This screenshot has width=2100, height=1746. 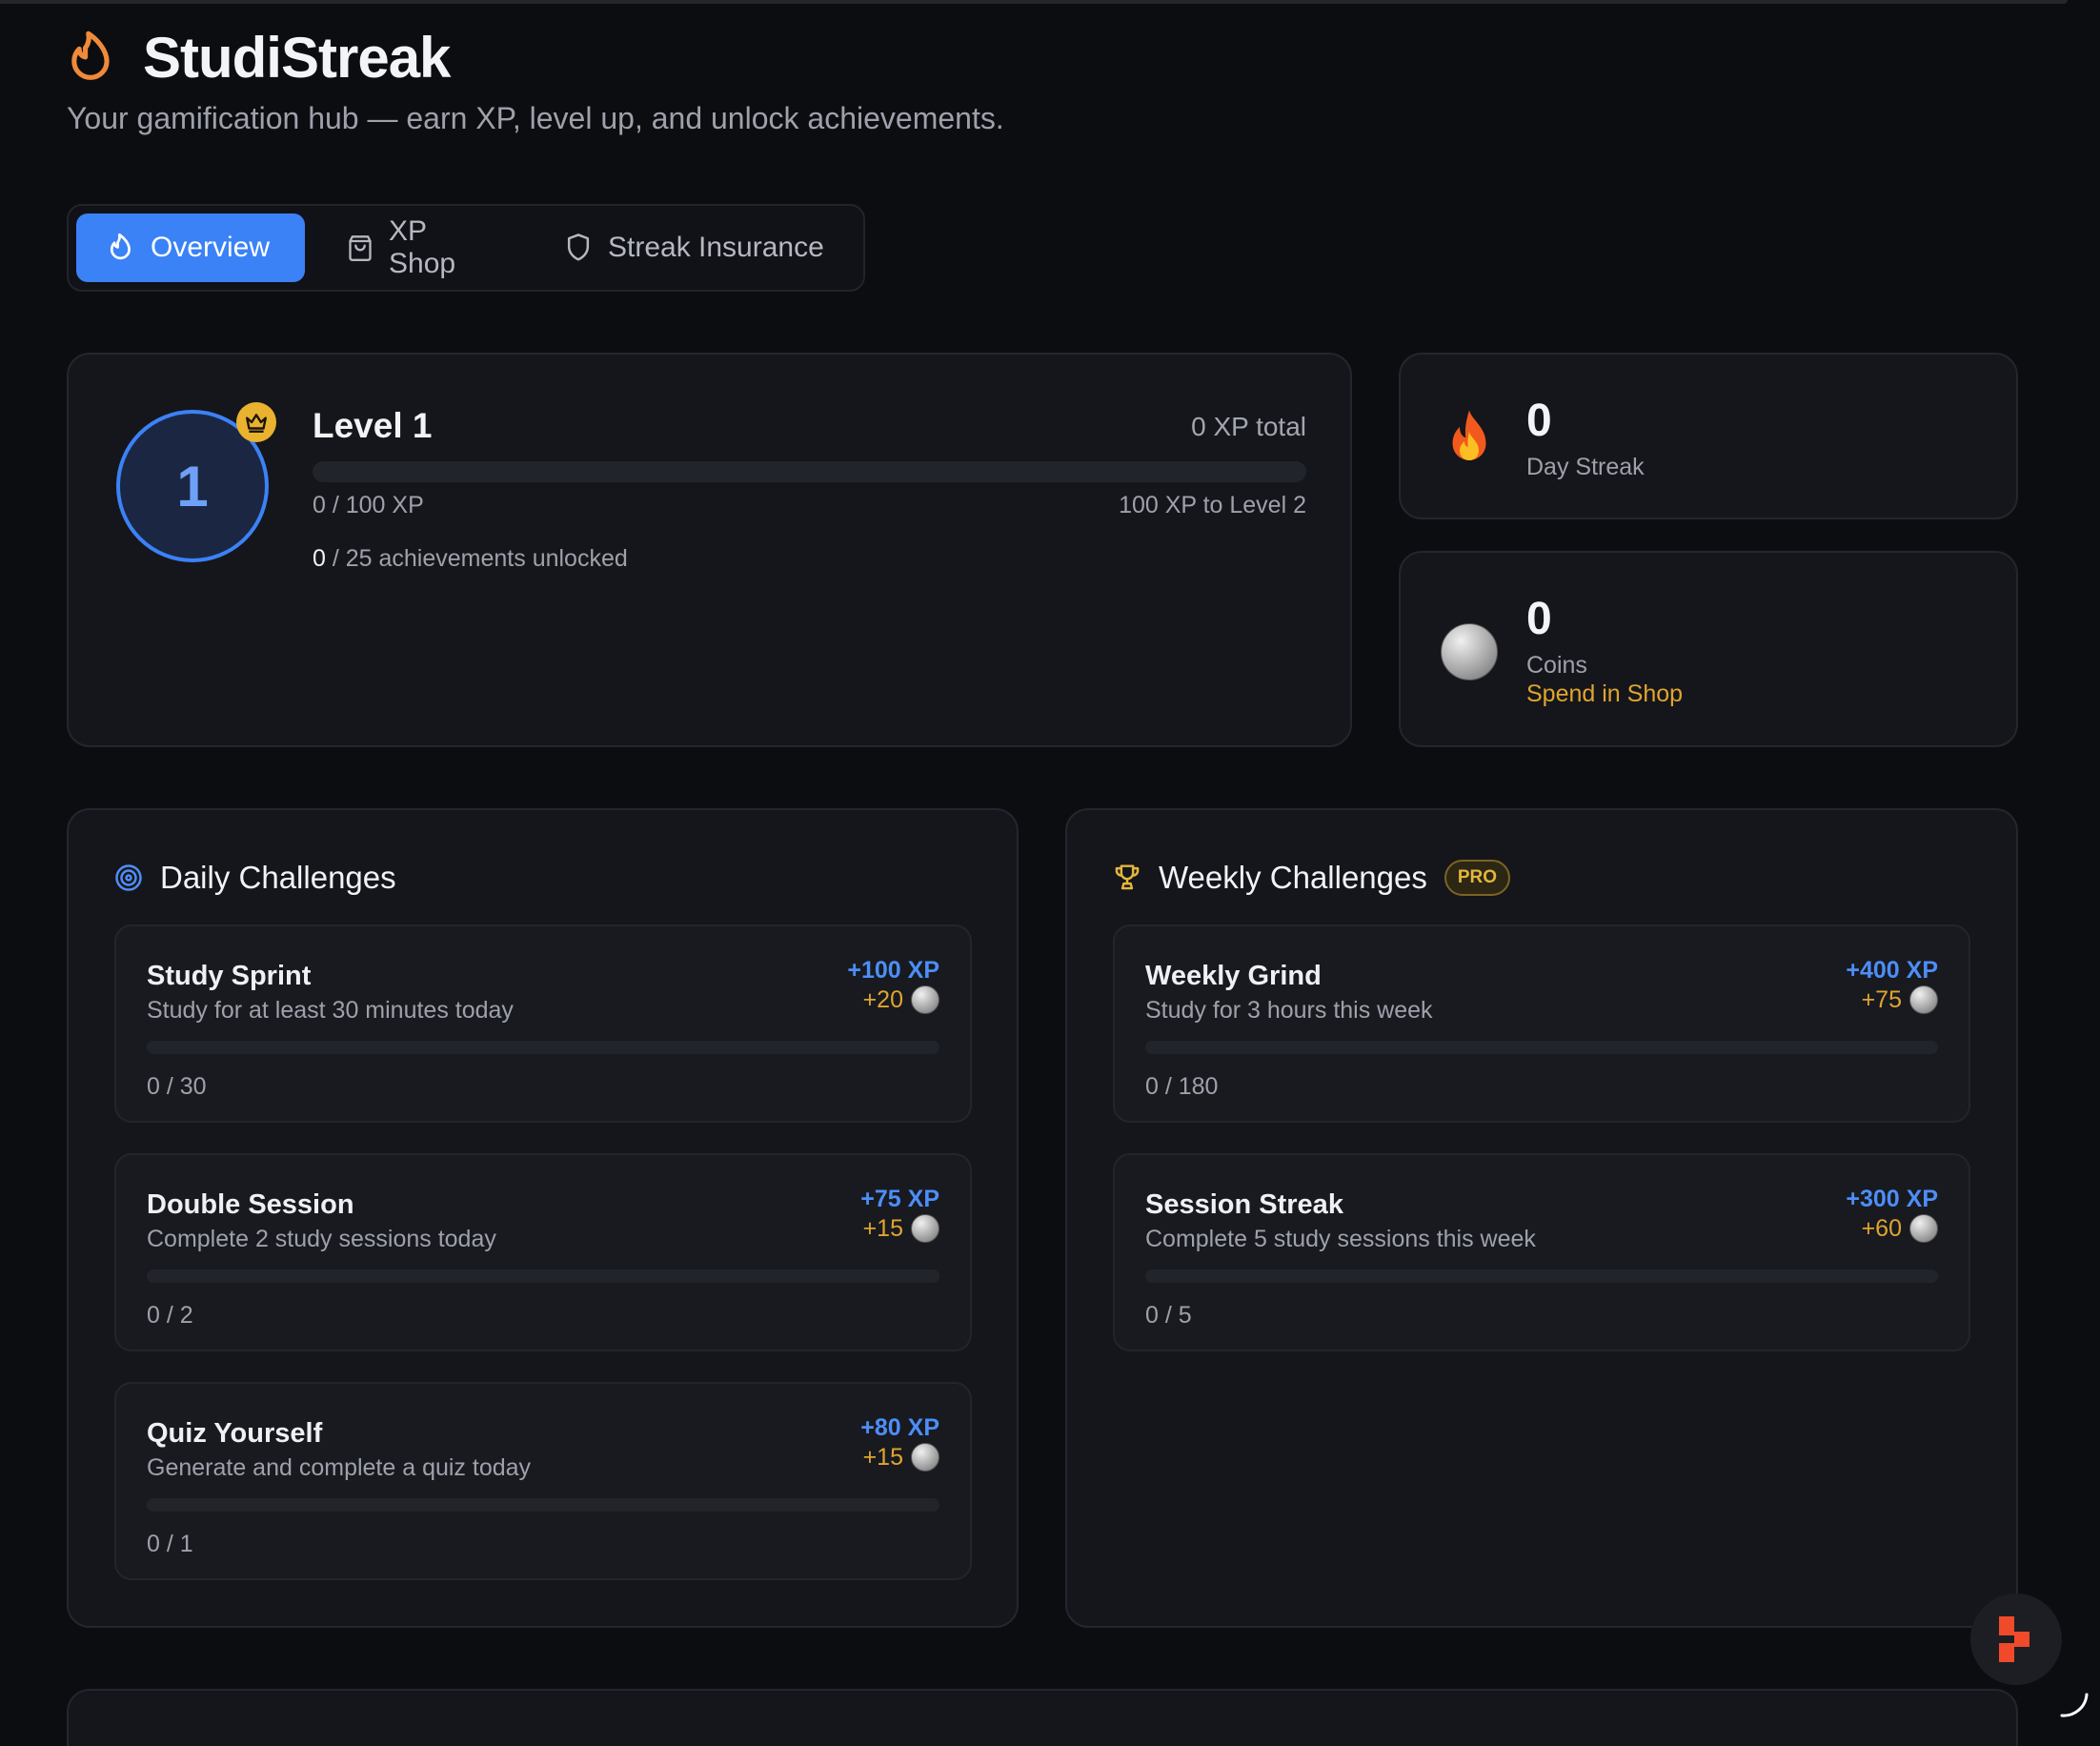 I want to click on shield-icon, so click(x=578, y=247).